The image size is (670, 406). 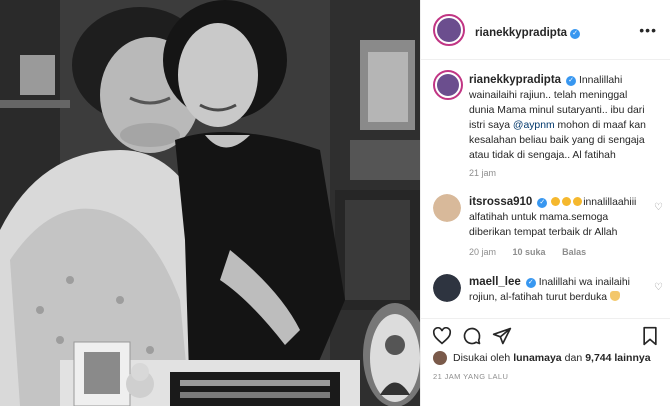 I want to click on likes-summary: Disukai oleh lunamaya dan 9,744 lainnya, so click(x=543, y=358).